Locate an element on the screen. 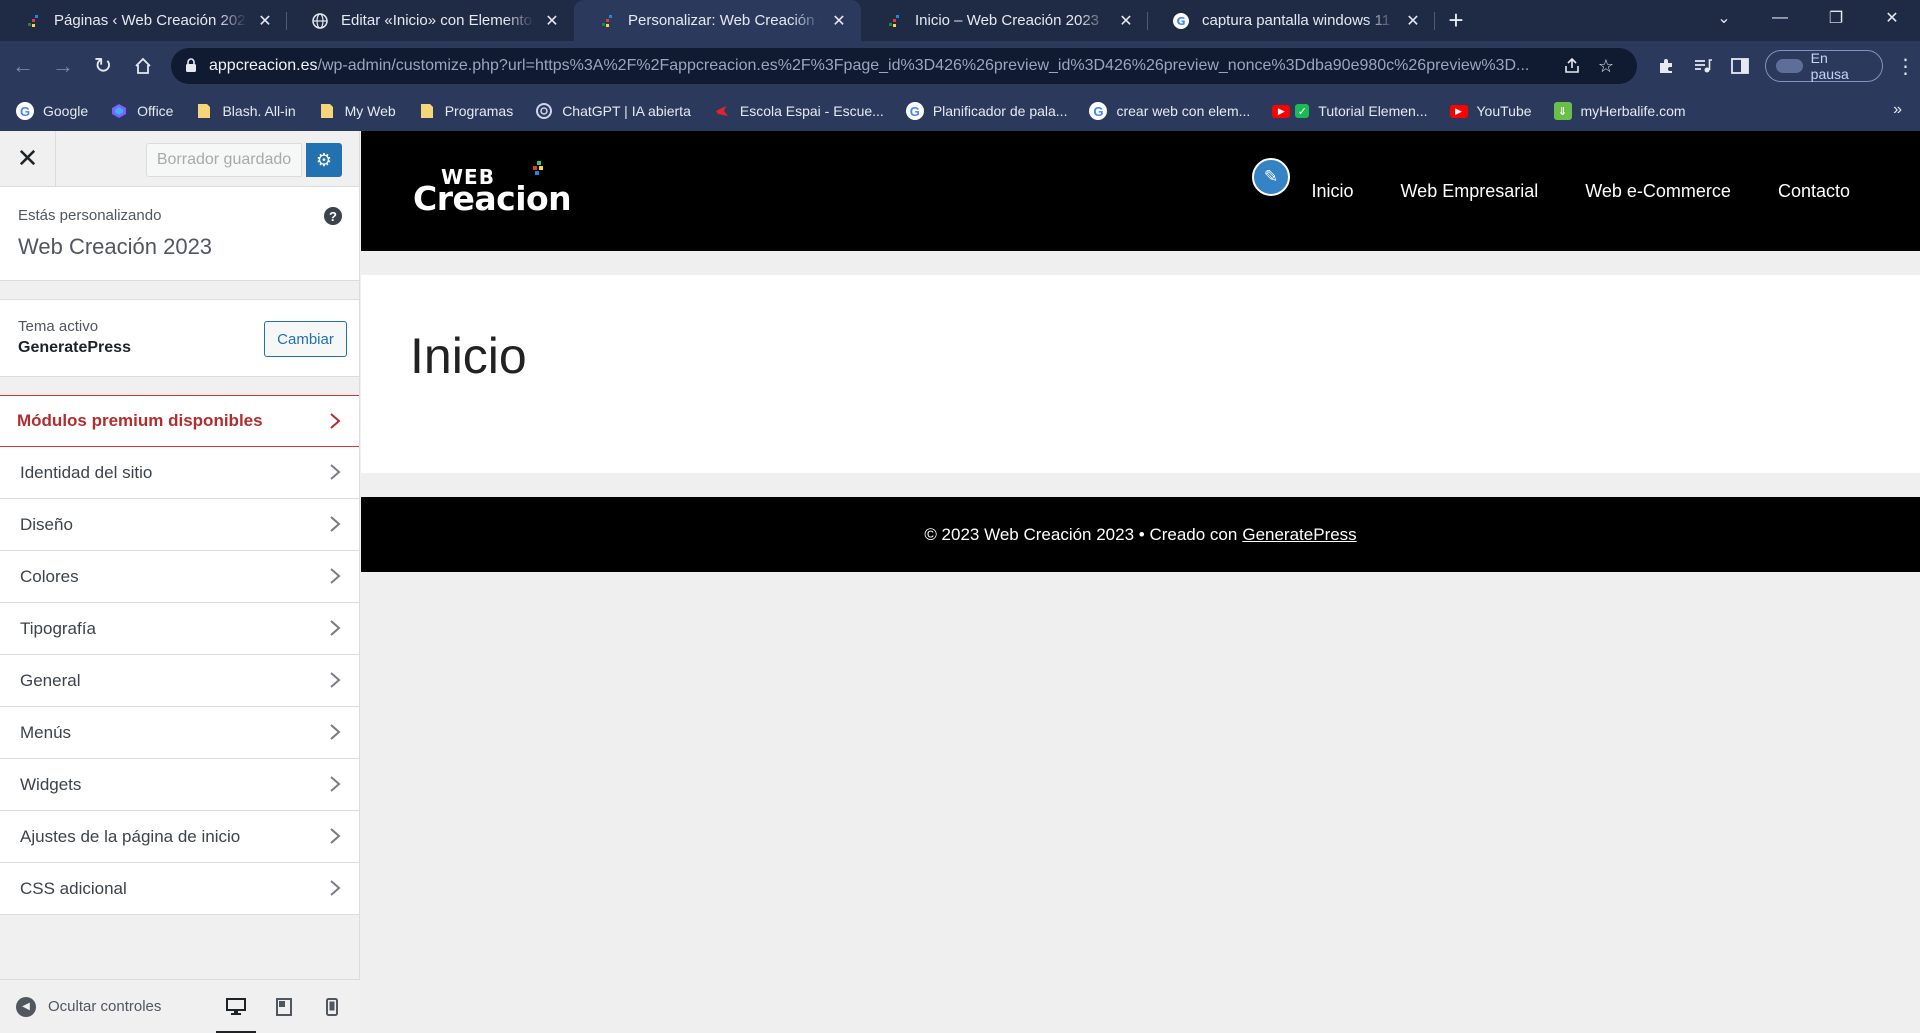 The height and width of the screenshot is (1033, 1920). section-colors: Colores is located at coordinates (179, 577).